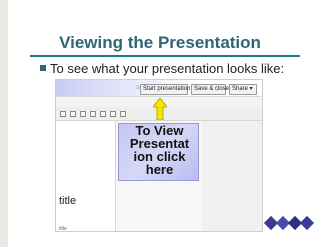  I want to click on canvas-slide-subtitle: title, so click(63, 229).